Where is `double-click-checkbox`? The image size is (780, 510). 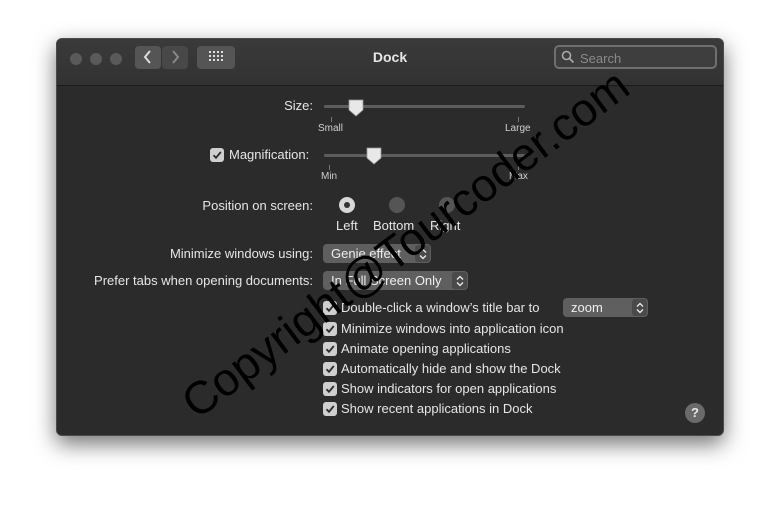 double-click-checkbox is located at coordinates (330, 308).